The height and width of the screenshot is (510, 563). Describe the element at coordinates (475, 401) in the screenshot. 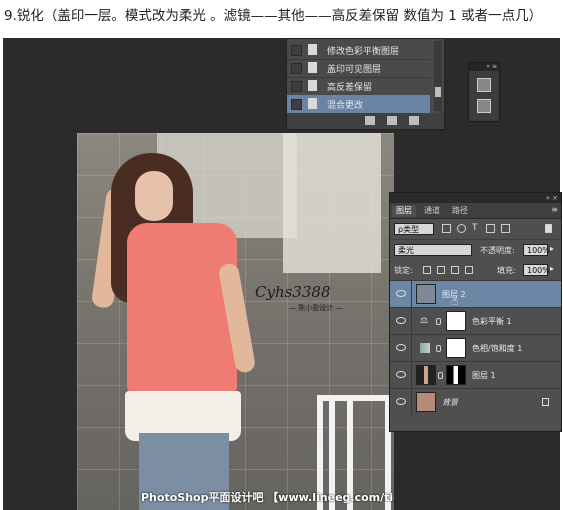

I see `layer-row: 背景` at that location.